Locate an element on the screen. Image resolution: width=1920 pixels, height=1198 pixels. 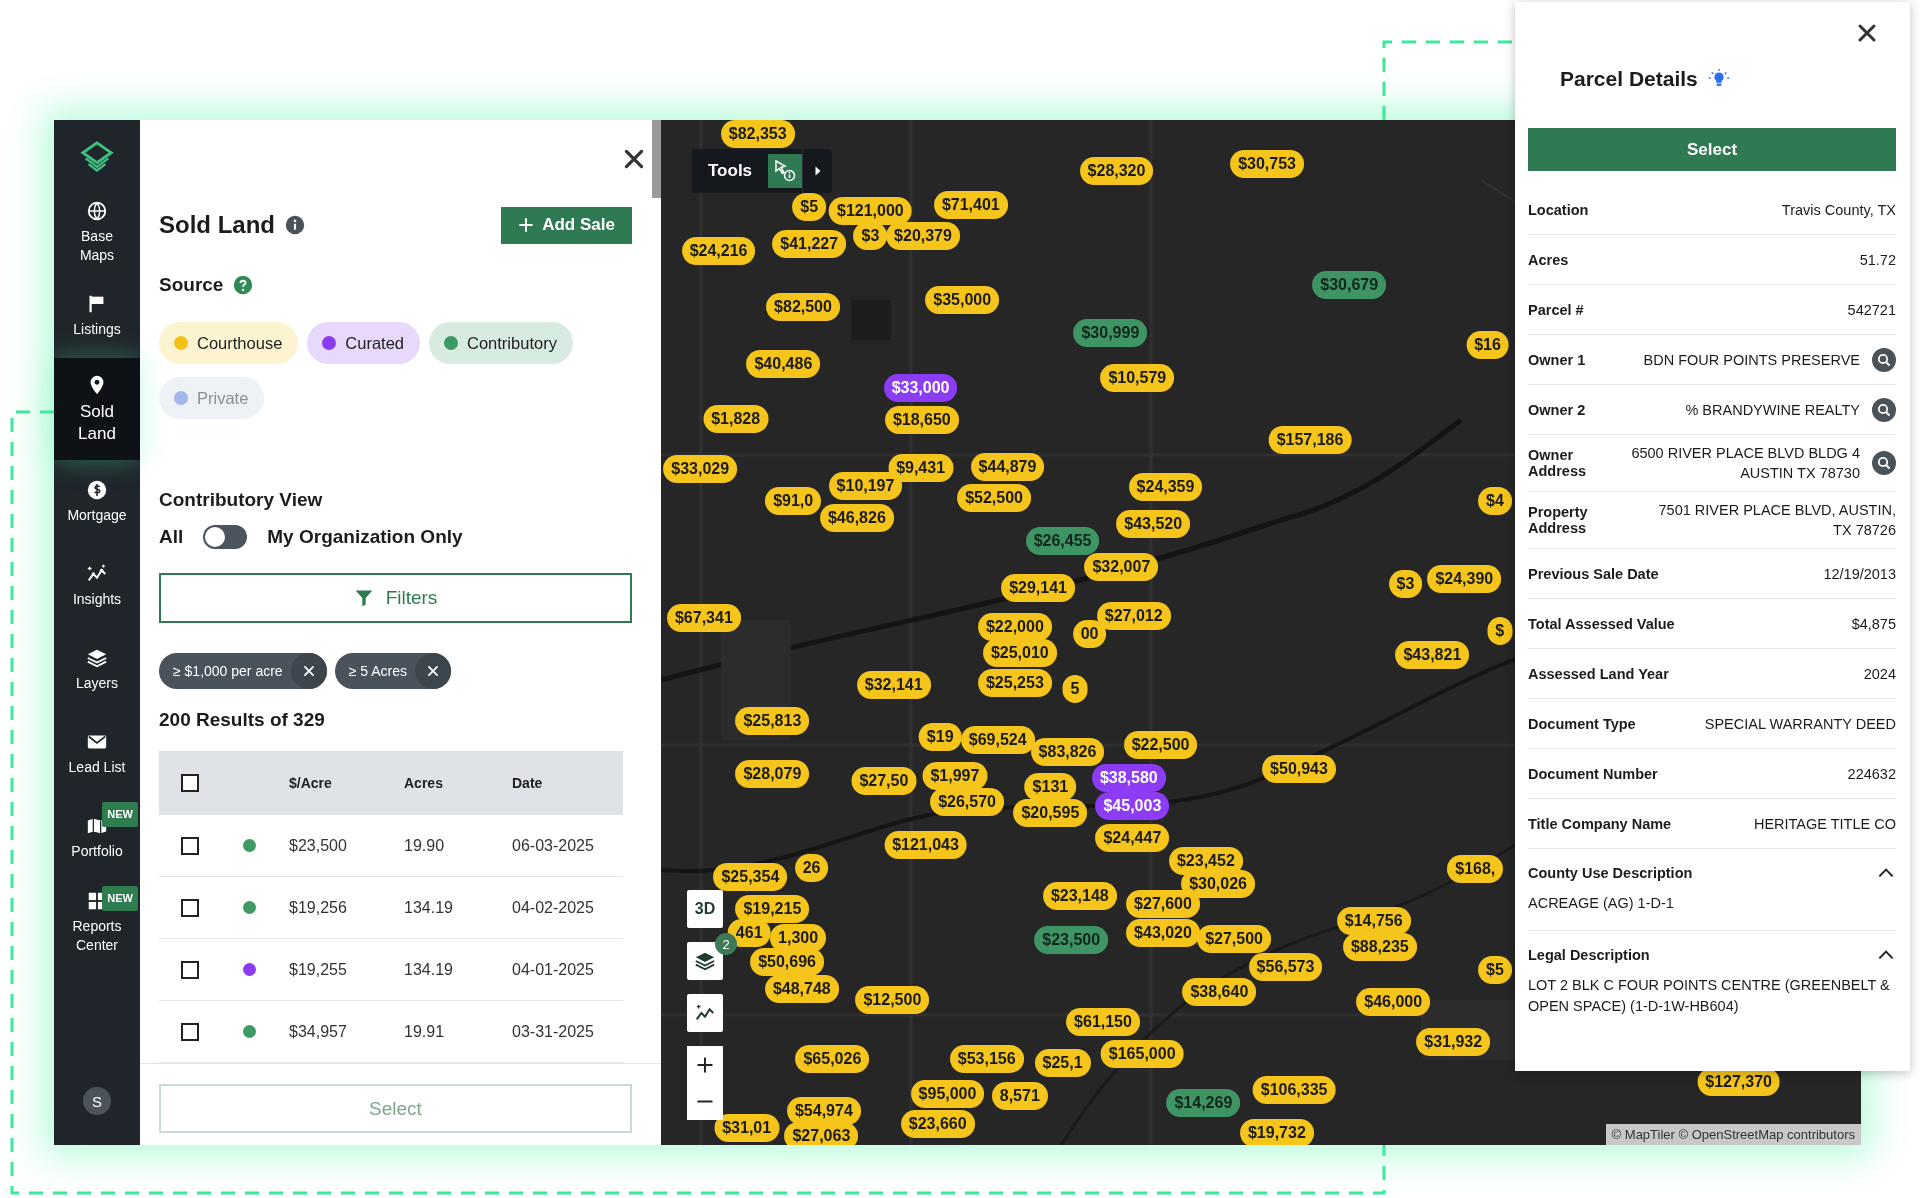
table-cell-text: $34,957 is located at coordinates (318, 1031).